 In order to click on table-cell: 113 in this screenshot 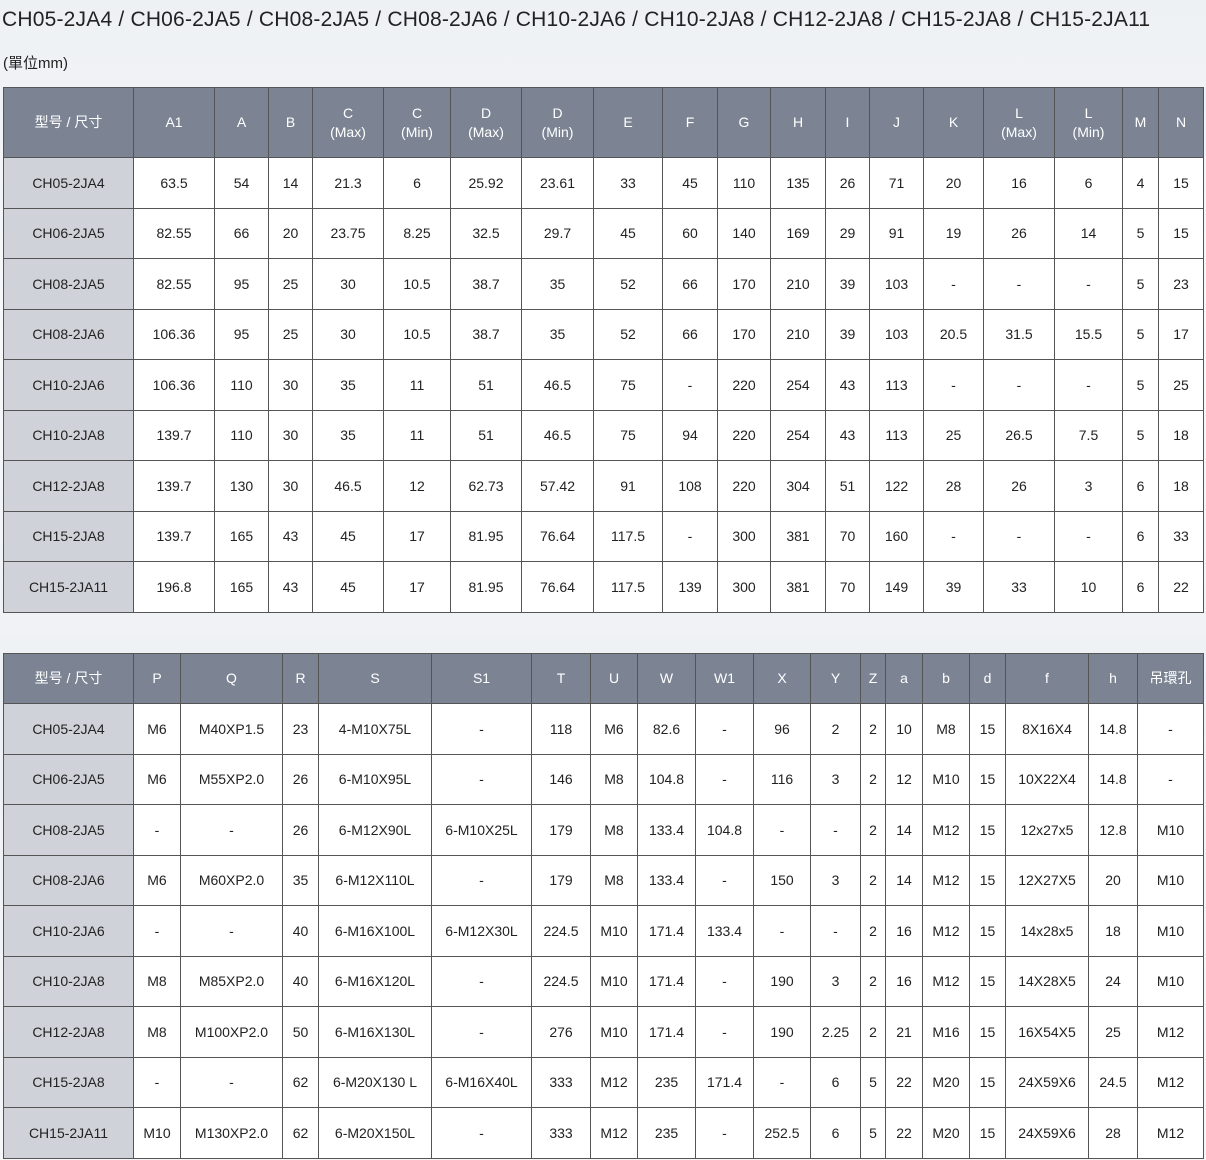, I will do `click(896, 435)`.